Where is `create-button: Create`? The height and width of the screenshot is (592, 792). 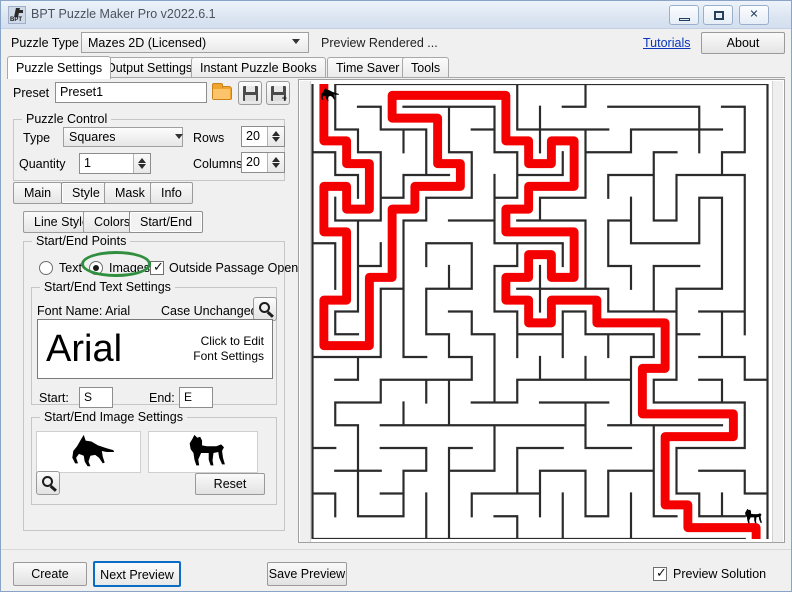
create-button: Create is located at coordinates (50, 574).